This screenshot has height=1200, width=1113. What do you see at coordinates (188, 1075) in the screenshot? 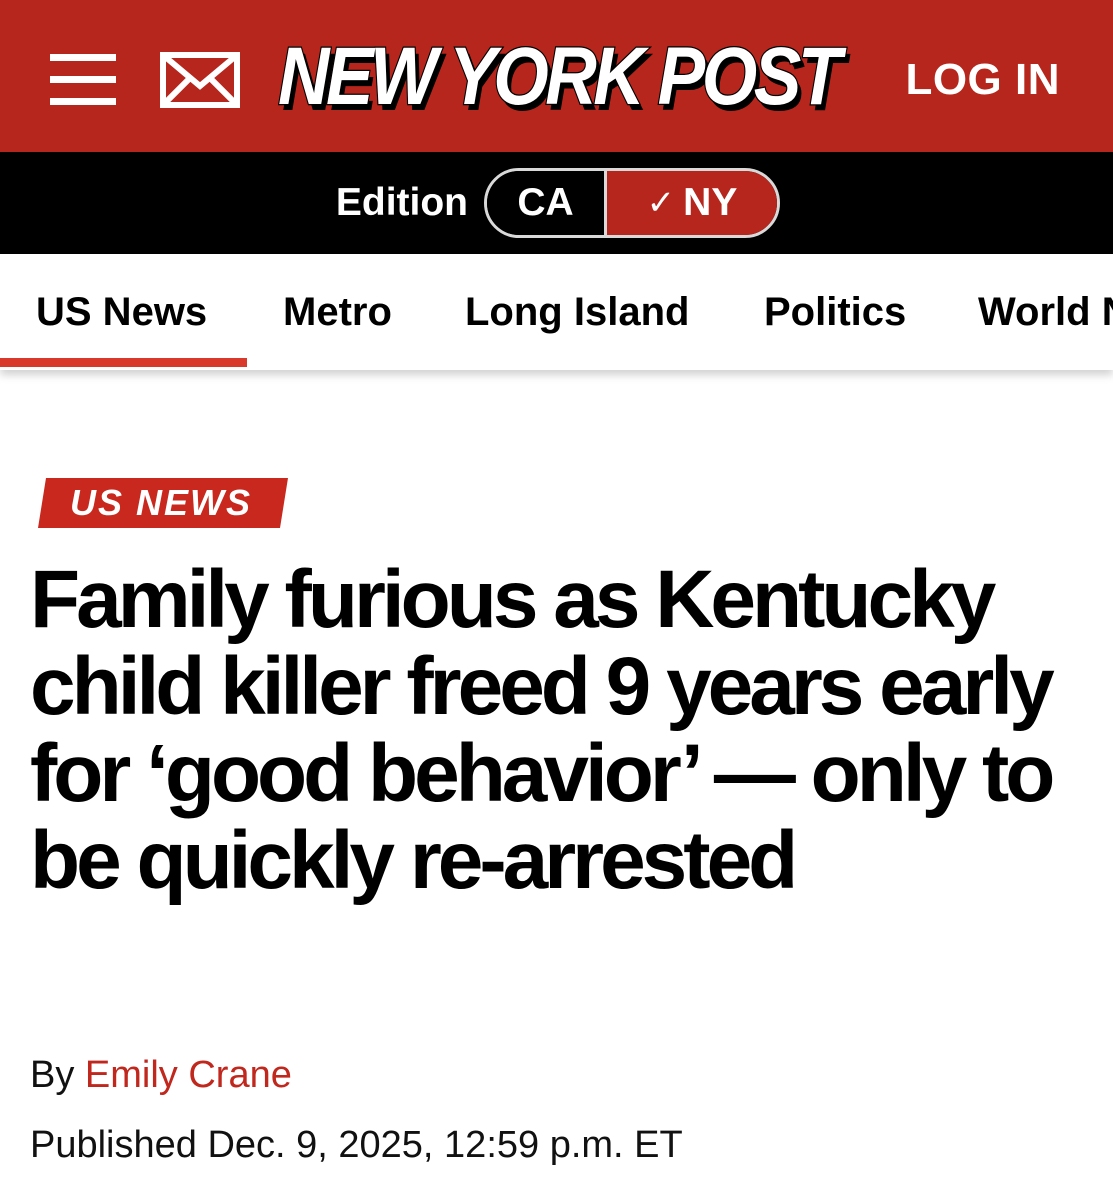
I see `author-link: Emily Crane` at bounding box center [188, 1075].